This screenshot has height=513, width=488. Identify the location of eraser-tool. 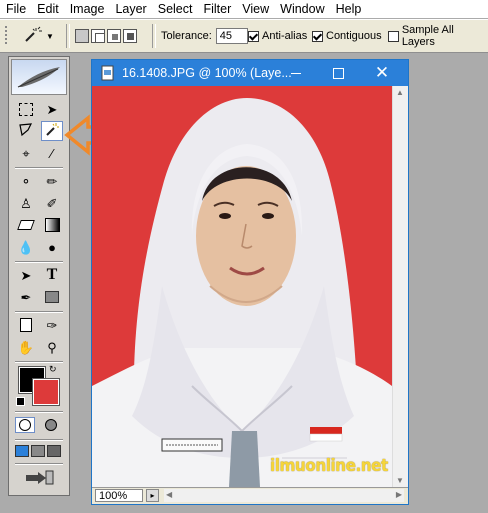
(26, 225).